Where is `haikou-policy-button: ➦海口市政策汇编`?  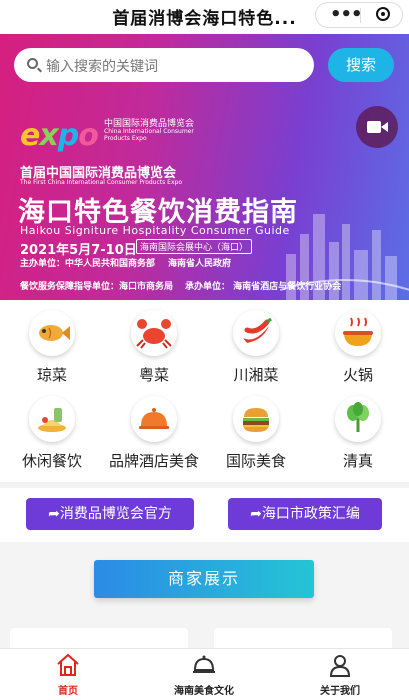 haikou-policy-button: ➦海口市政策汇编 is located at coordinates (305, 514).